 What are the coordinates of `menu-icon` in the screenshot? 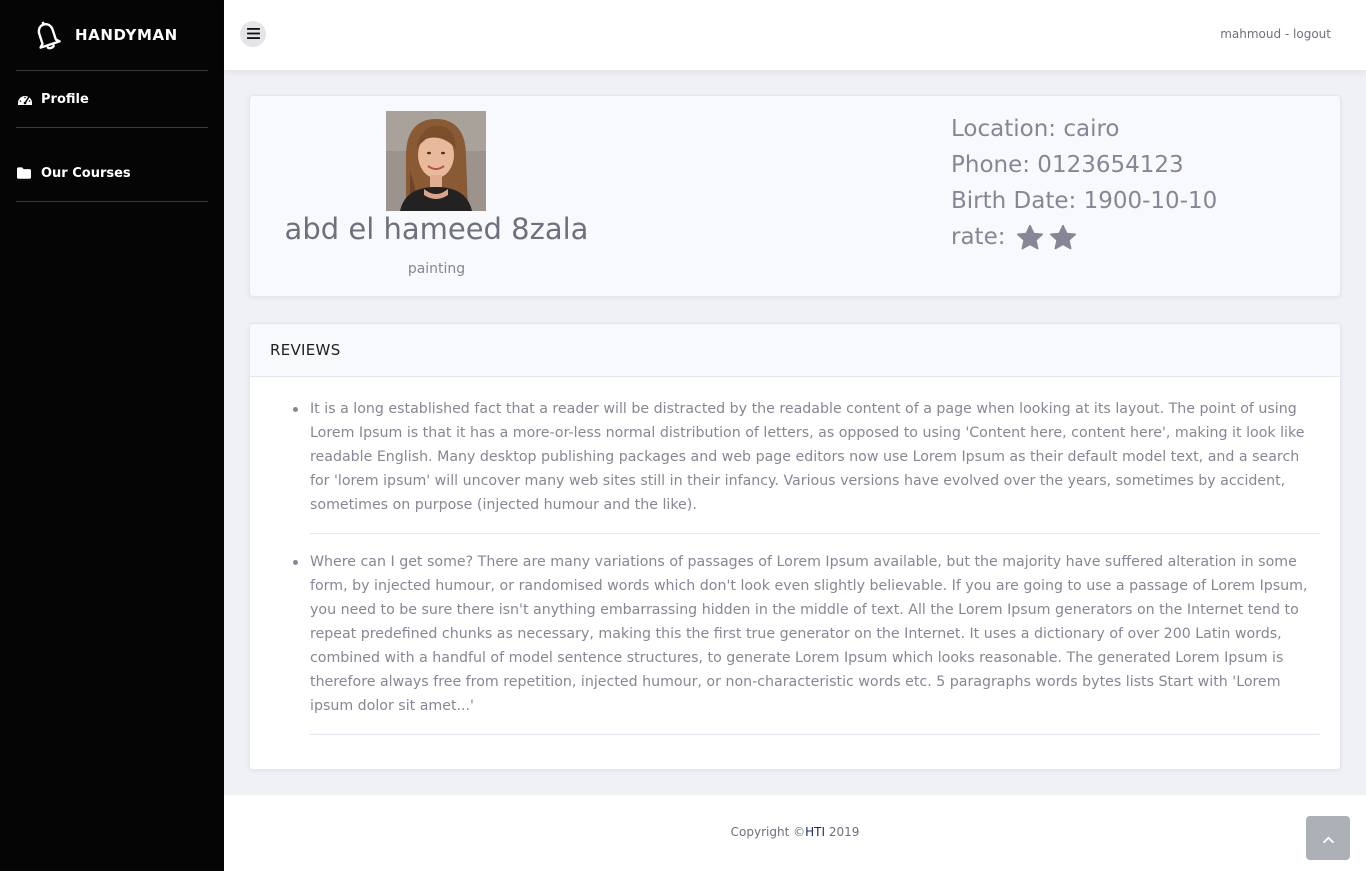 It's located at (253, 34).